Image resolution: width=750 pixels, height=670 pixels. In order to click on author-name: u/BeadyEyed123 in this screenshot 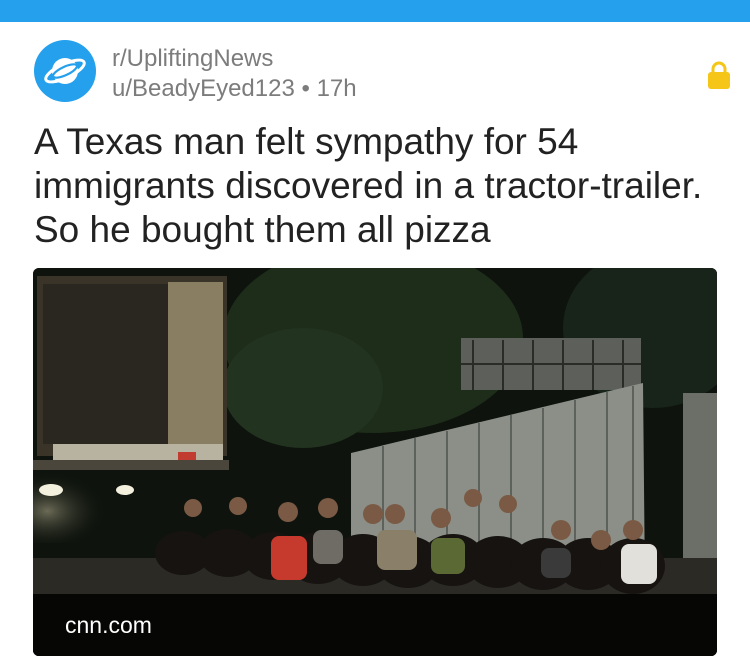, I will do `click(203, 88)`.